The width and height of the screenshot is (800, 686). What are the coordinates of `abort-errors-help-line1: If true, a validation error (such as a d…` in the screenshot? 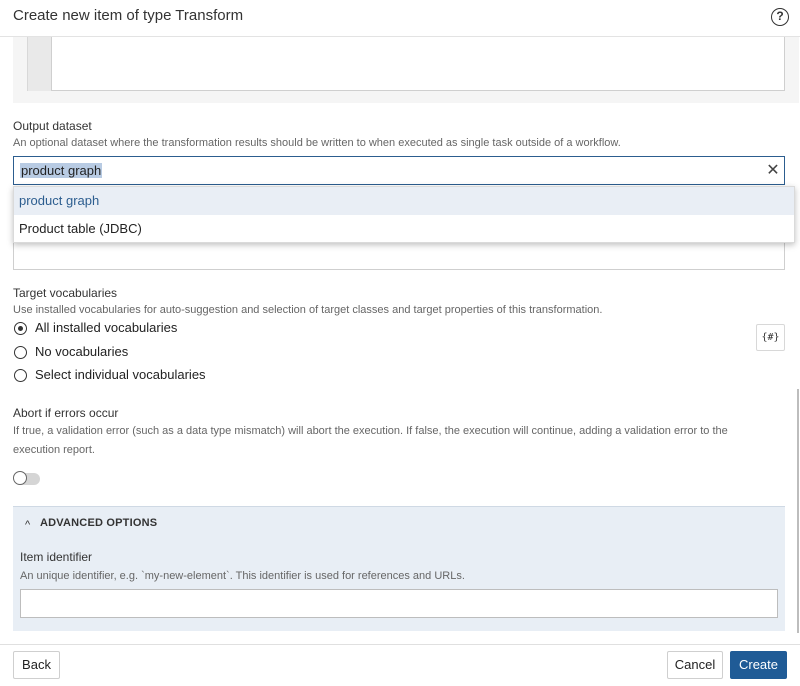 It's located at (370, 431).